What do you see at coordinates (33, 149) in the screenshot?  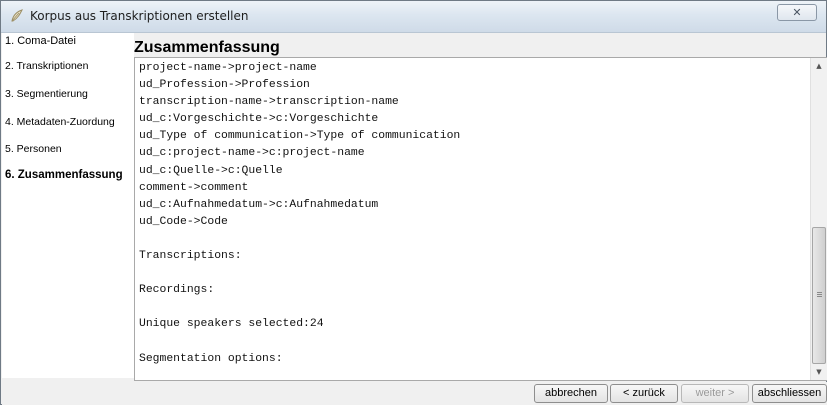 I see `step-personen: 5. Personen` at bounding box center [33, 149].